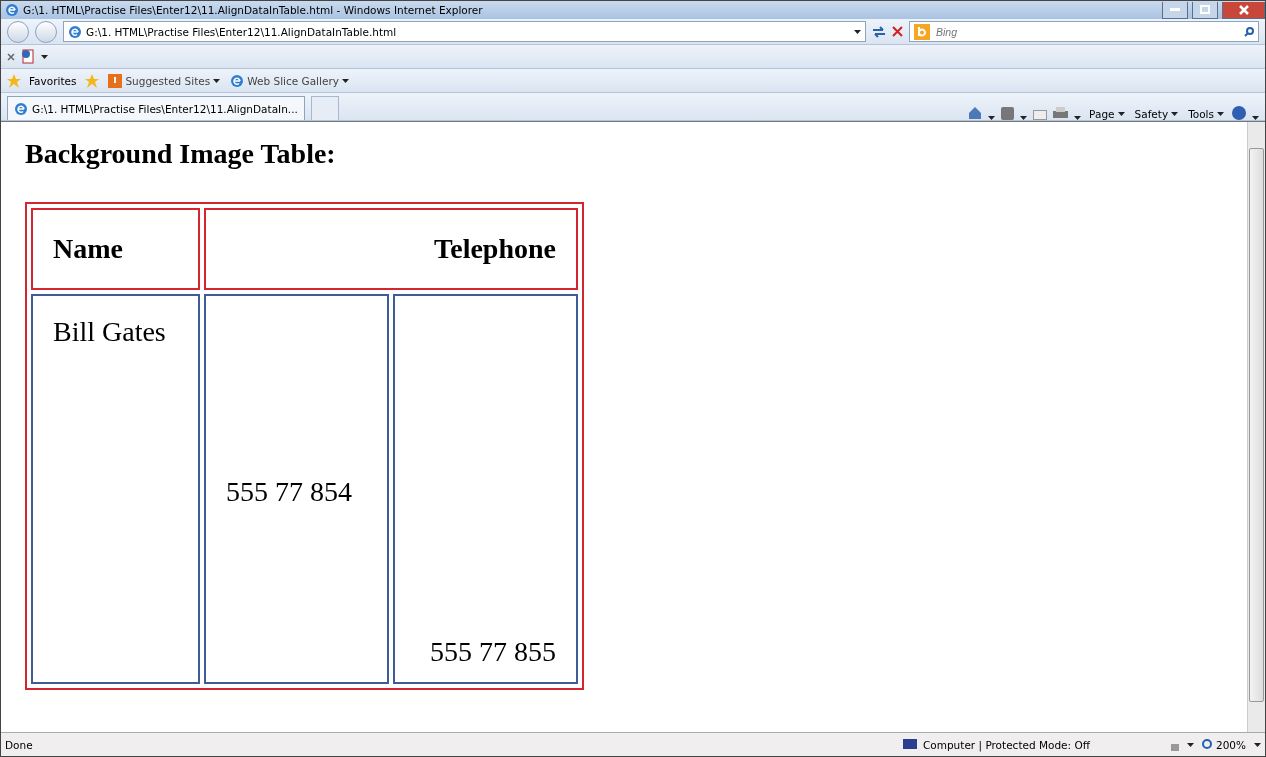 Image resolution: width=1266 pixels, height=757 pixels. I want to click on forward-button, so click(46, 31).